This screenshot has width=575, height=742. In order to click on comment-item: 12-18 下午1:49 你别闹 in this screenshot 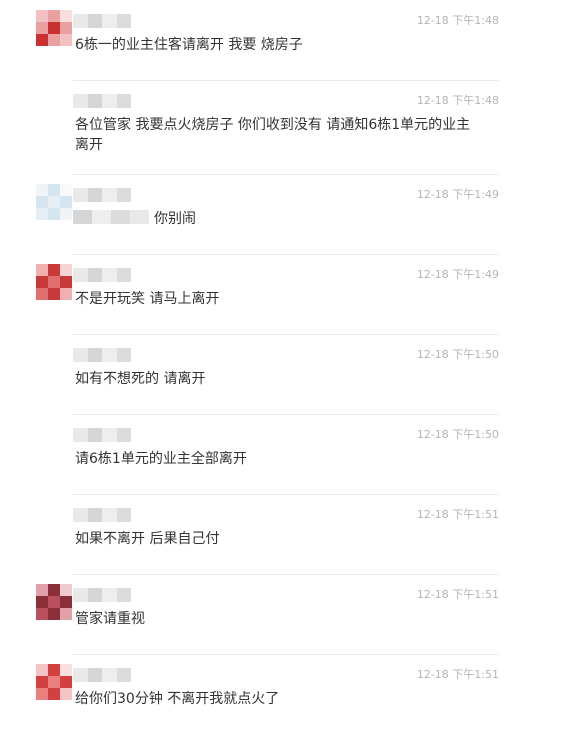, I will do `click(287, 218)`.